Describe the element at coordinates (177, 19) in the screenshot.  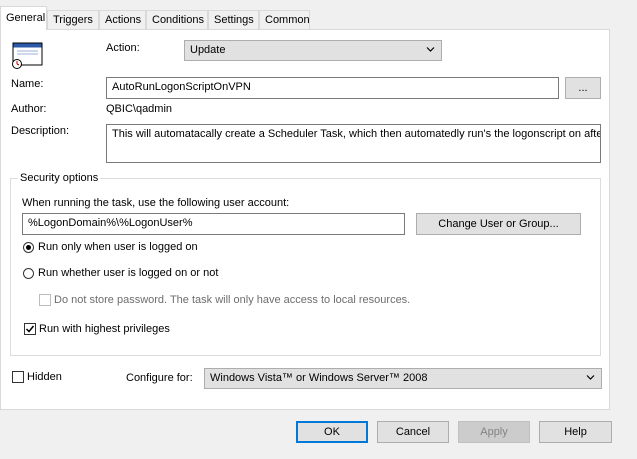
I see `tab-conditions: Conditions` at that location.